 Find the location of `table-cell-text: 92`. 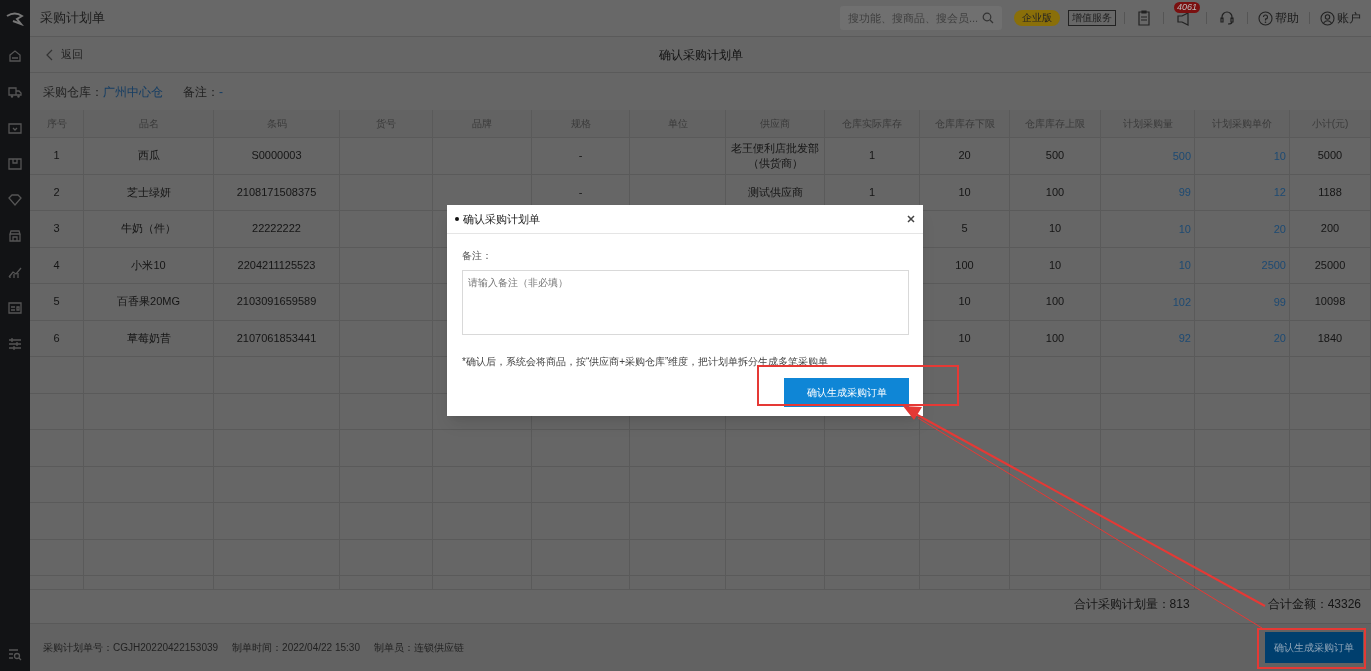

table-cell-text: 92 is located at coordinates (1184, 338).